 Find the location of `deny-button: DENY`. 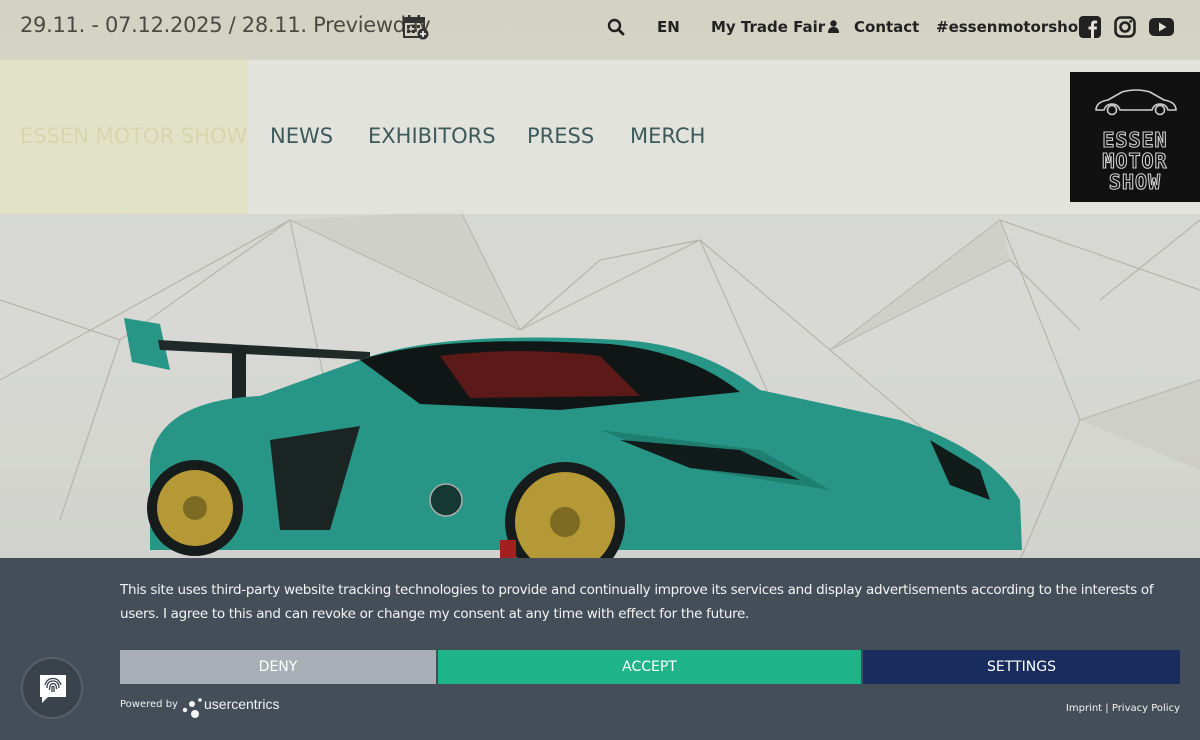

deny-button: DENY is located at coordinates (278, 667).